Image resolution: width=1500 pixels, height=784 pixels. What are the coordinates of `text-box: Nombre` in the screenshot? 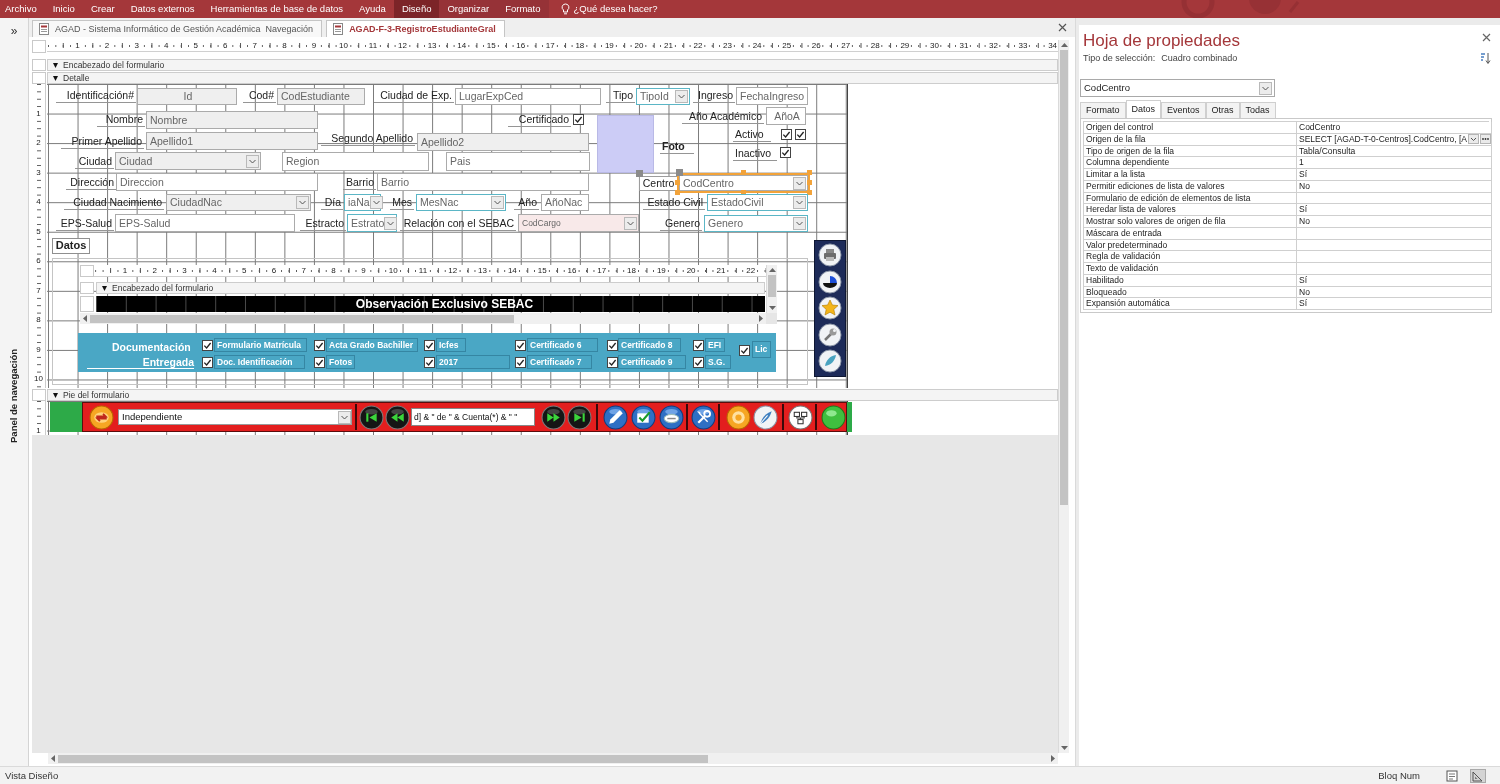 It's located at (232, 120).